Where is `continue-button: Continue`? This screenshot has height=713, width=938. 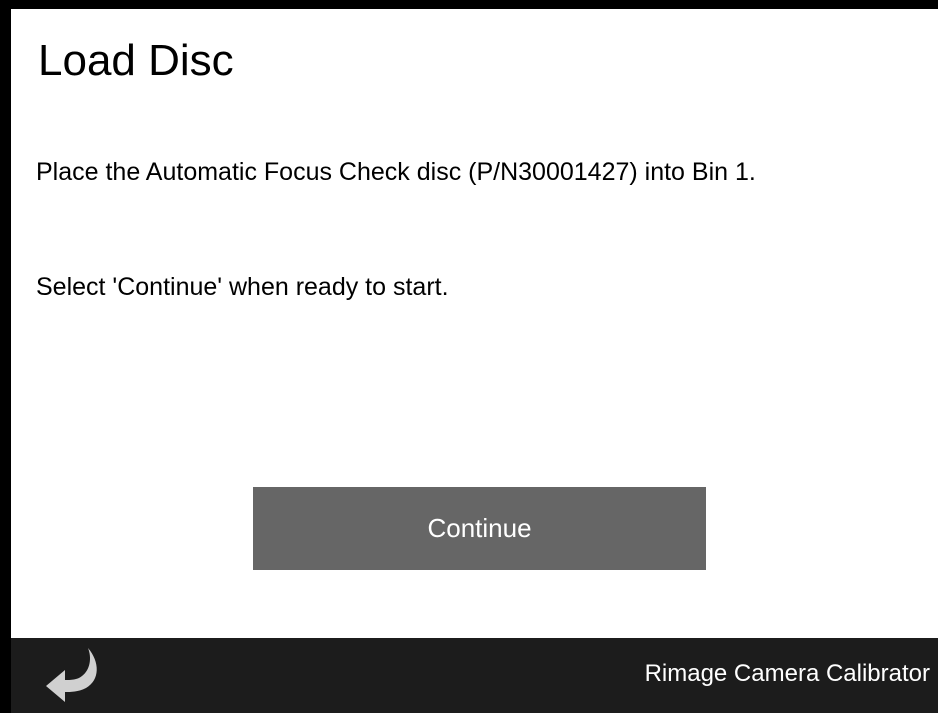
continue-button: Continue is located at coordinates (479, 528).